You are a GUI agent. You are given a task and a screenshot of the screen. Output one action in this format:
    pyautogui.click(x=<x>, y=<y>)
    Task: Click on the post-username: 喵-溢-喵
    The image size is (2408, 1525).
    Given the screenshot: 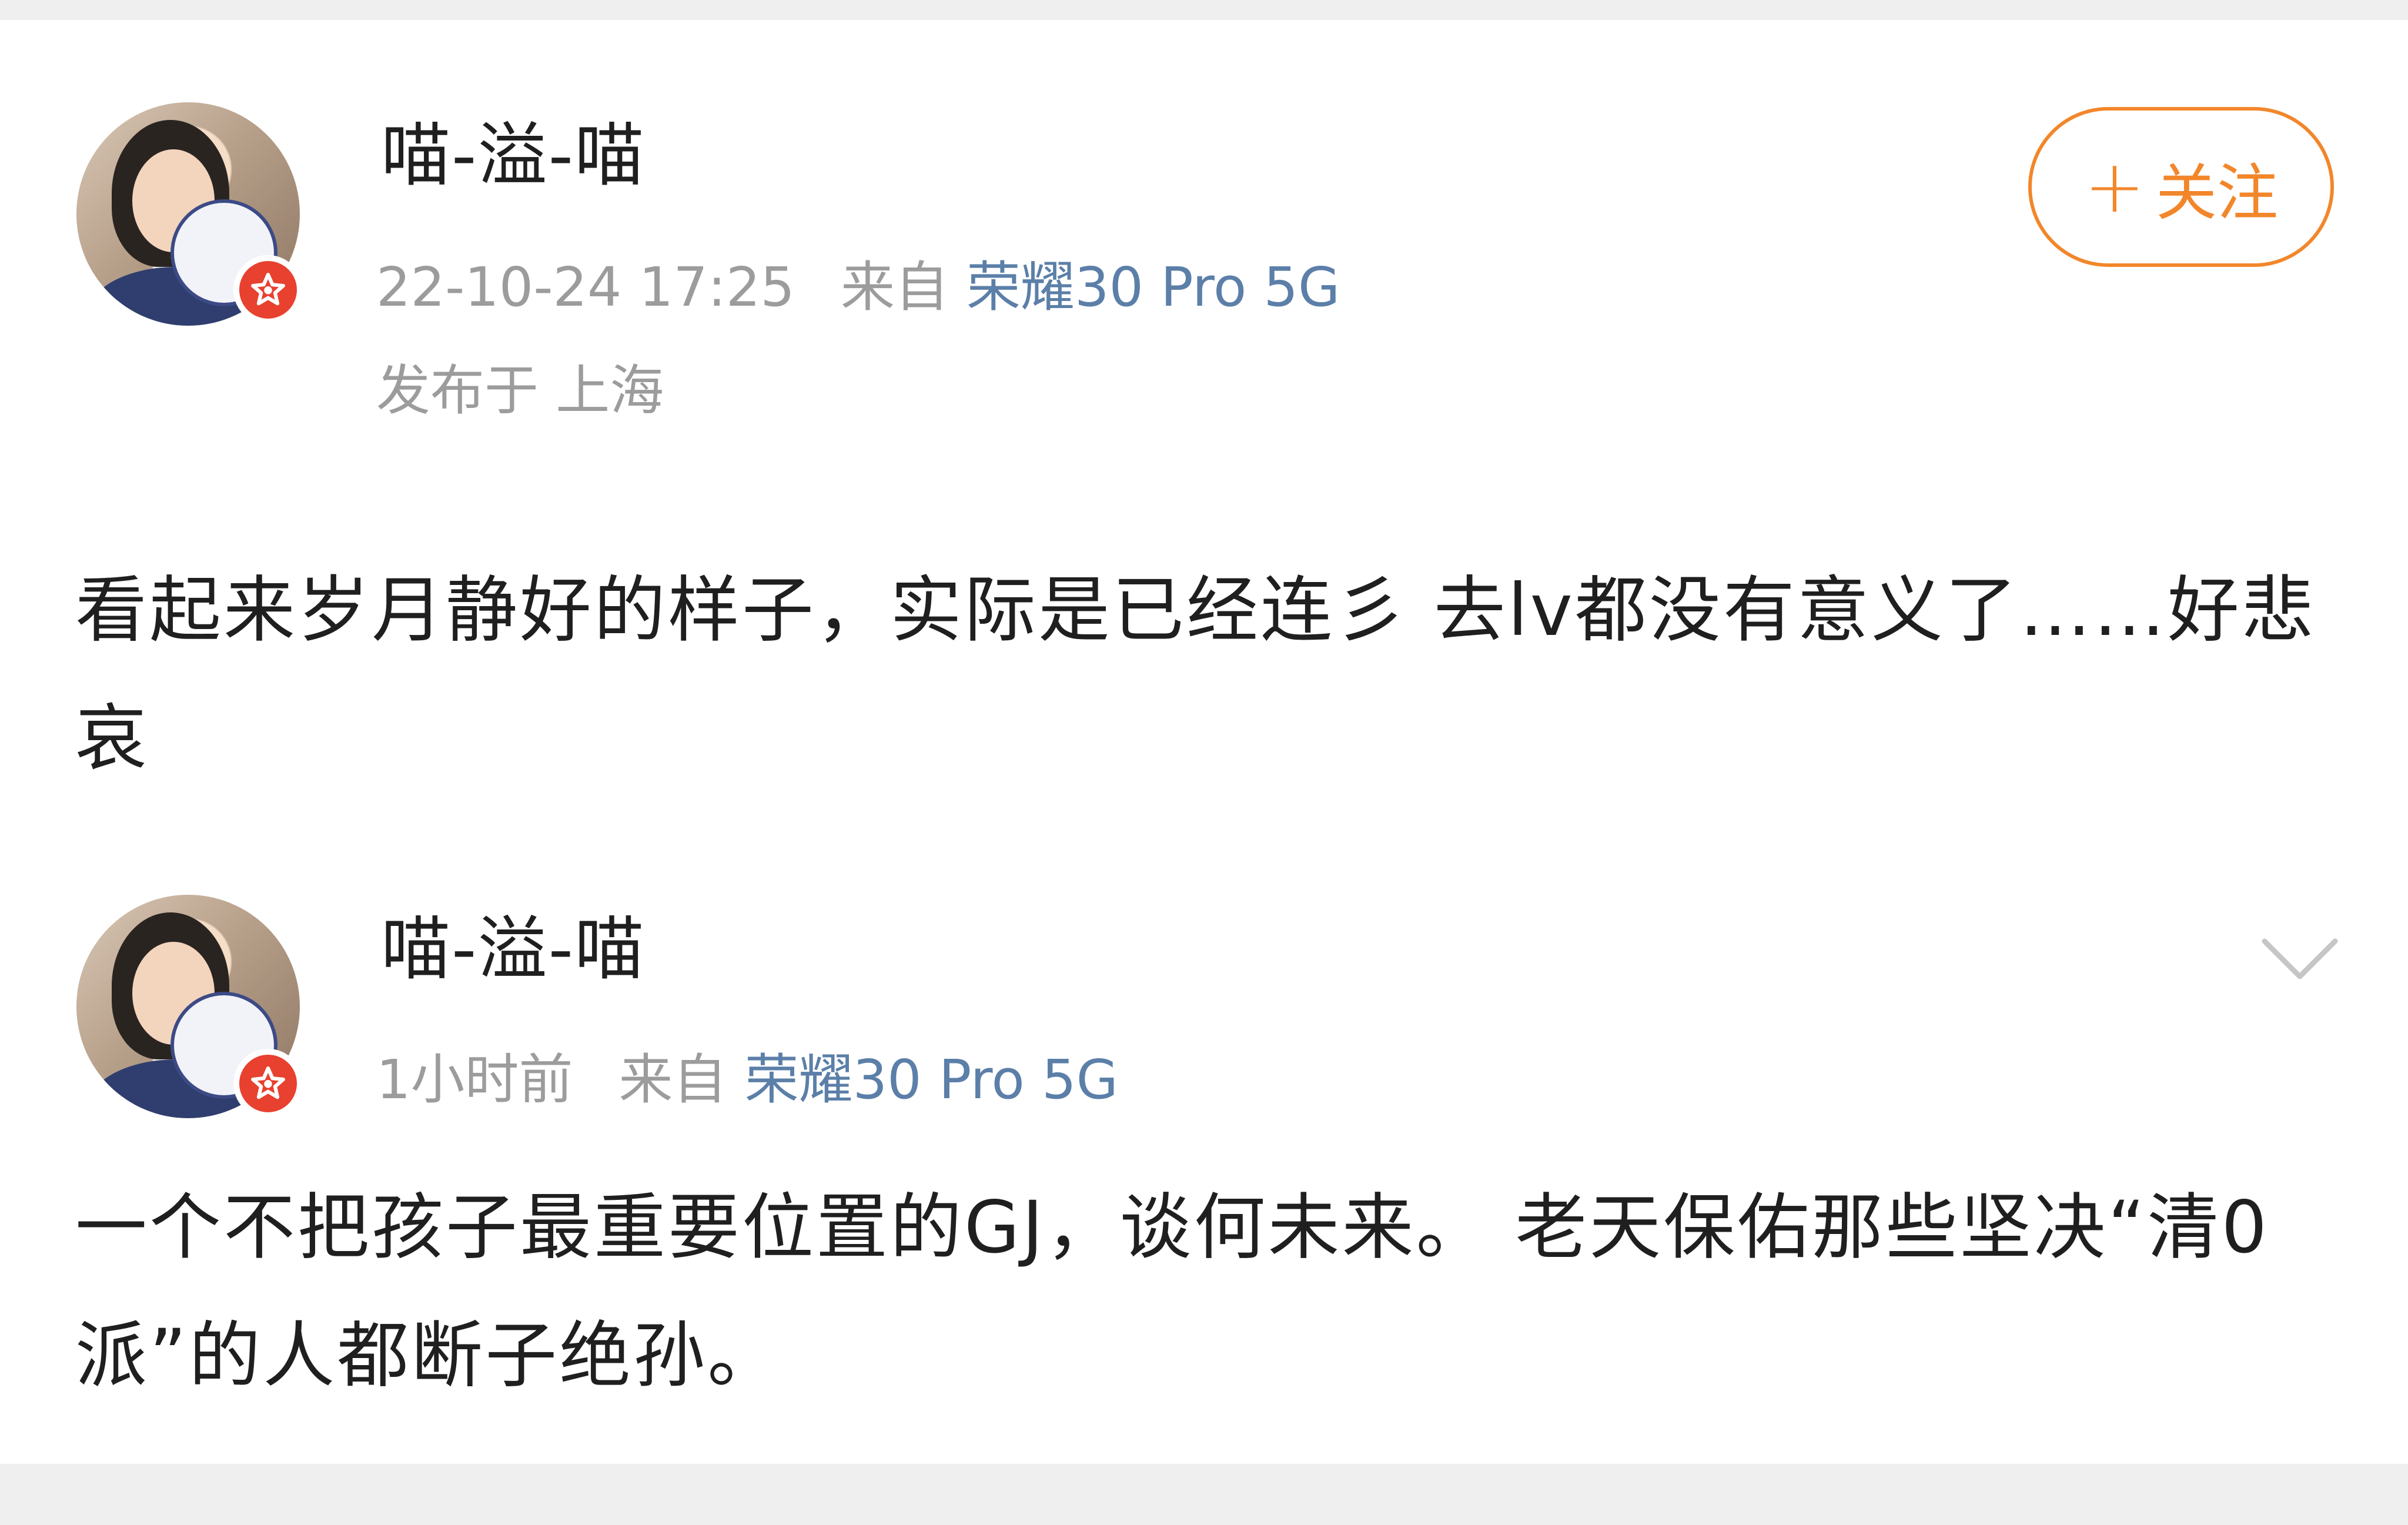 What is the action you would take?
    pyautogui.click(x=513, y=155)
    